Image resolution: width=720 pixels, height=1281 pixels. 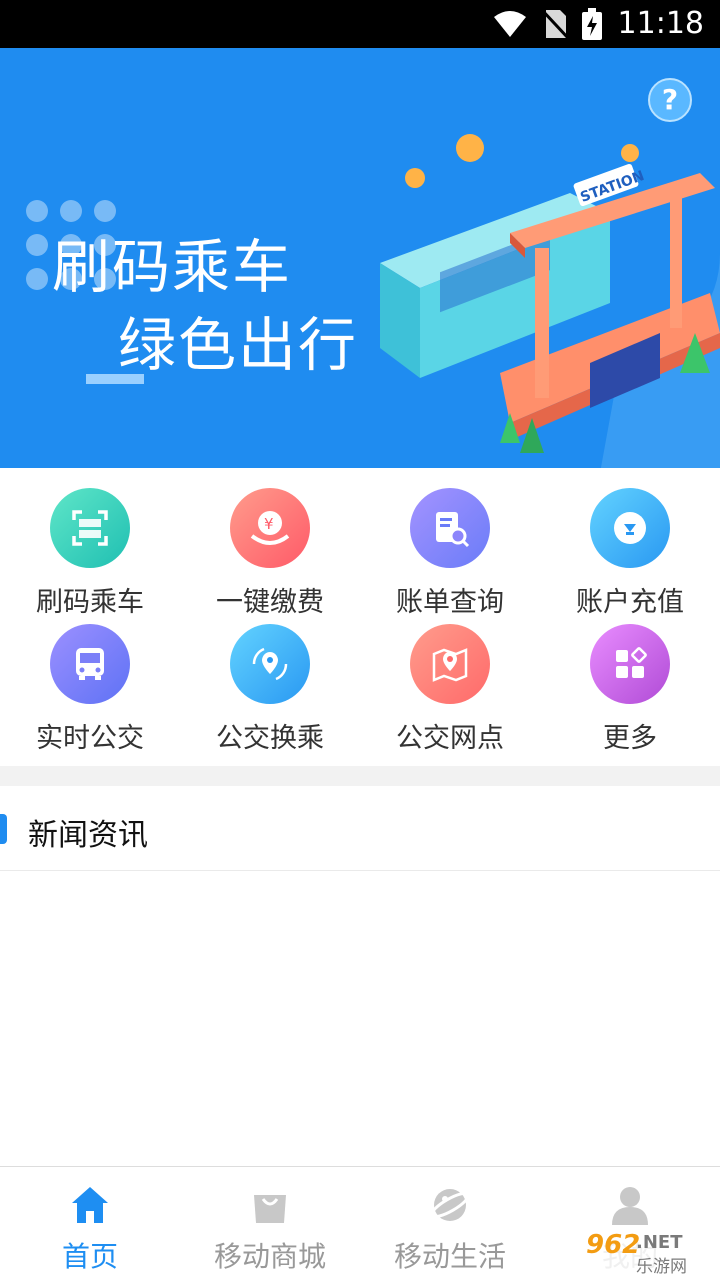 What do you see at coordinates (555, 24) in the screenshot?
I see `no-sim-icon` at bounding box center [555, 24].